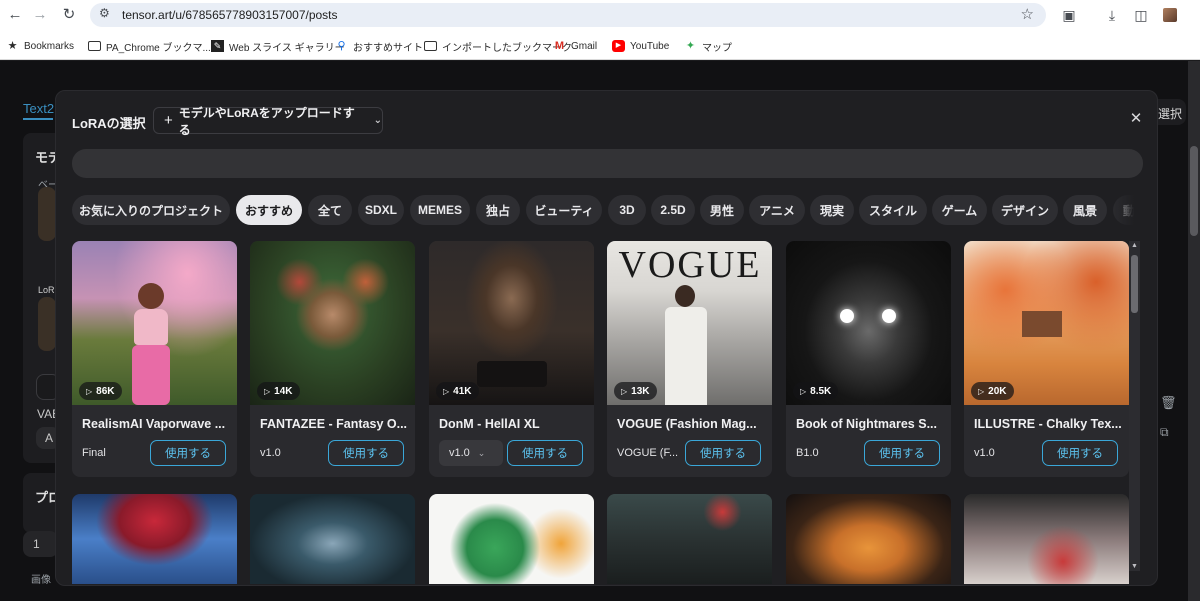 This screenshot has height=601, width=1200. I want to click on scroll-up-icon: ▲, so click(1134, 245).